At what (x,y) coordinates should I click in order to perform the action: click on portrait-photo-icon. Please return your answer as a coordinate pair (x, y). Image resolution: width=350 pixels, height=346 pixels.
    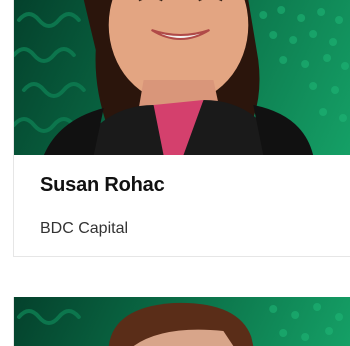
    Looking at the image, I should click on (180, 324).